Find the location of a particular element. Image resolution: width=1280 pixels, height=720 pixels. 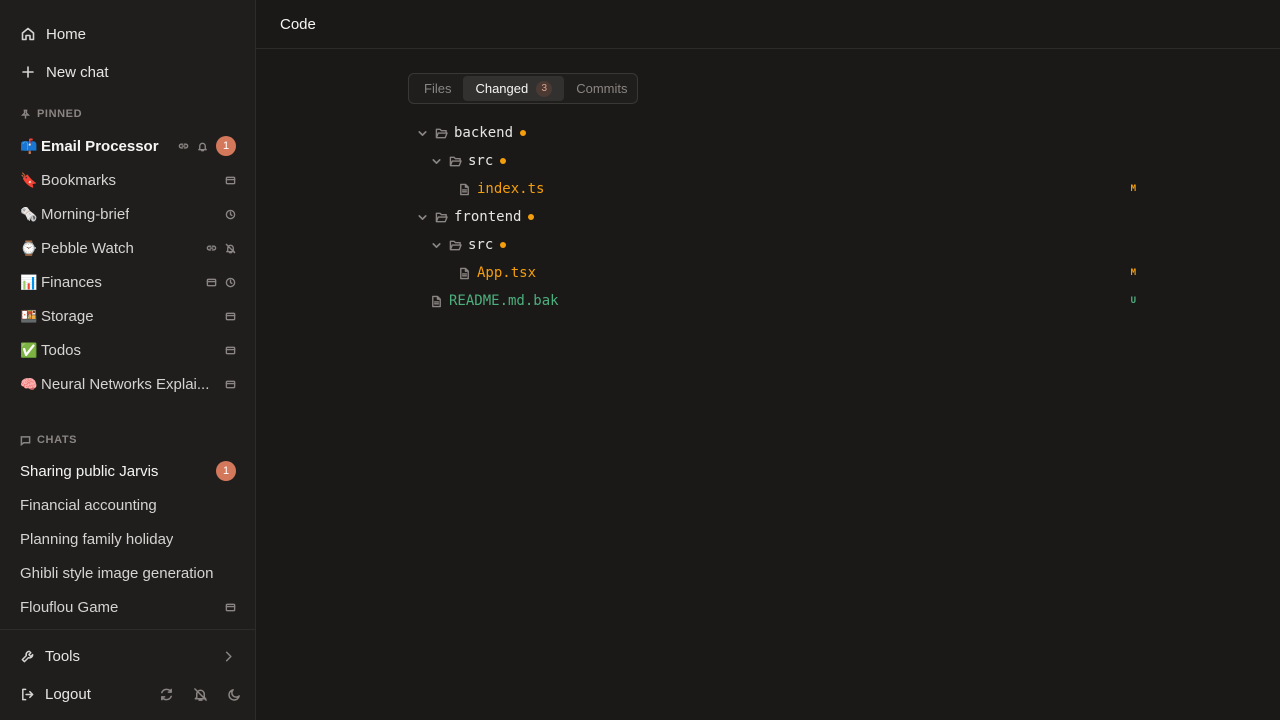

chat-item-financial-accounting: Financial accounting is located at coordinates (128, 505).